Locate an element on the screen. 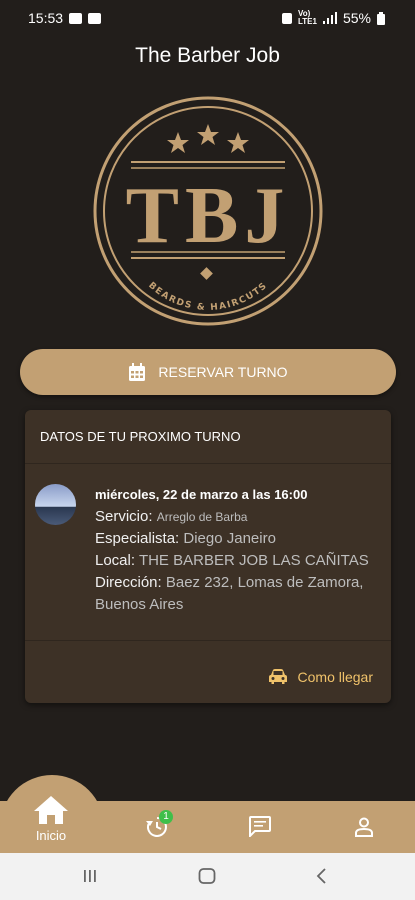  recent-apps-button is located at coordinates (90, 876).